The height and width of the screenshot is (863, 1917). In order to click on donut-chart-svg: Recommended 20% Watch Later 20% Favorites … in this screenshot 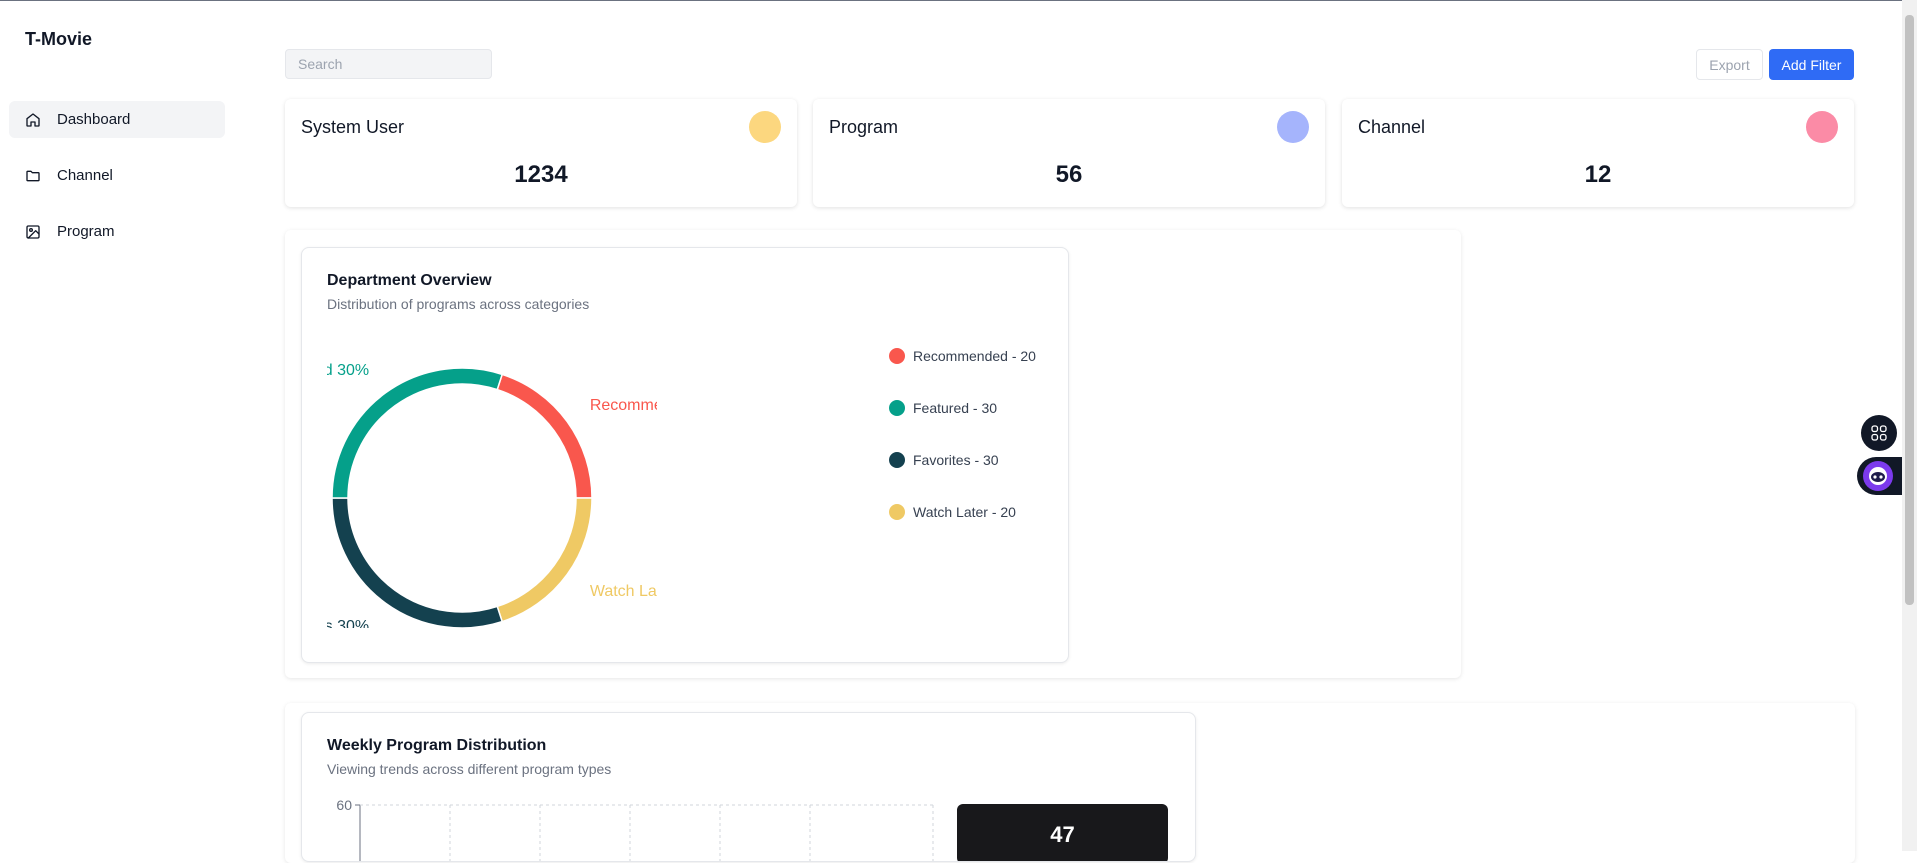, I will do `click(492, 495)`.